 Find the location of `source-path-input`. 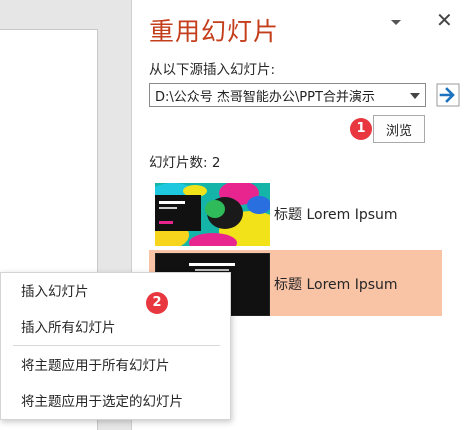

source-path-input is located at coordinates (277, 95).